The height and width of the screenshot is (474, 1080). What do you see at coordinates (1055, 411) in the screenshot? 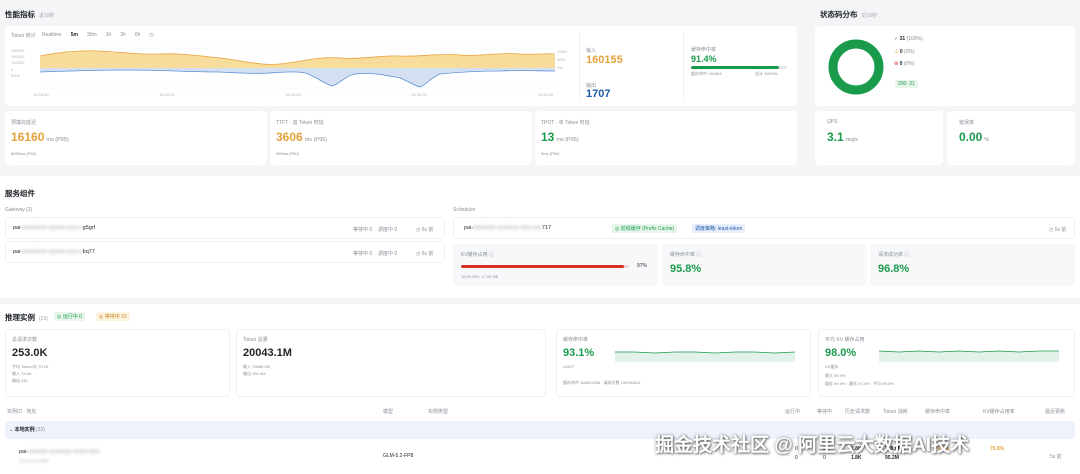
I see `col-updated: 最近更新` at bounding box center [1055, 411].